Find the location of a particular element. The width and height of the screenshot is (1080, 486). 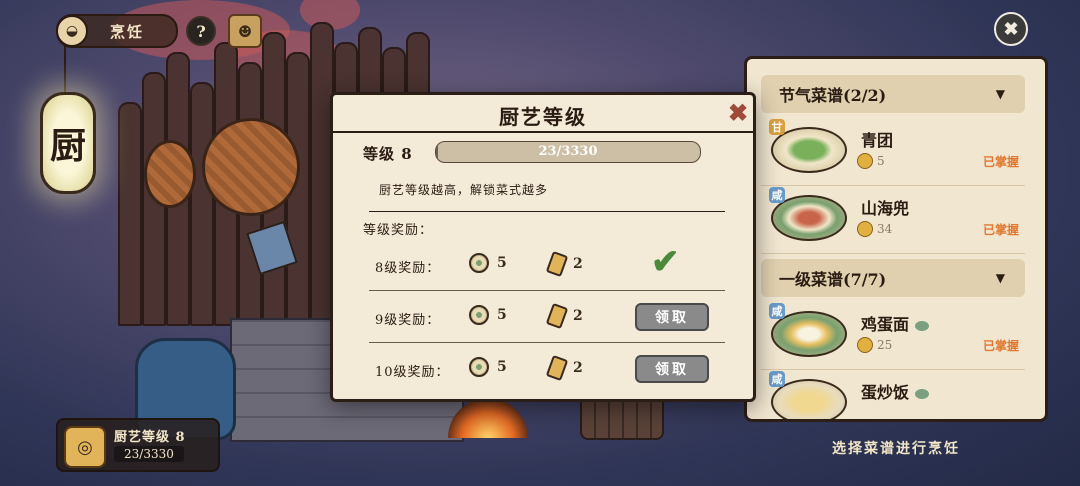

recipe-cost: 5 is located at coordinates (871, 161).